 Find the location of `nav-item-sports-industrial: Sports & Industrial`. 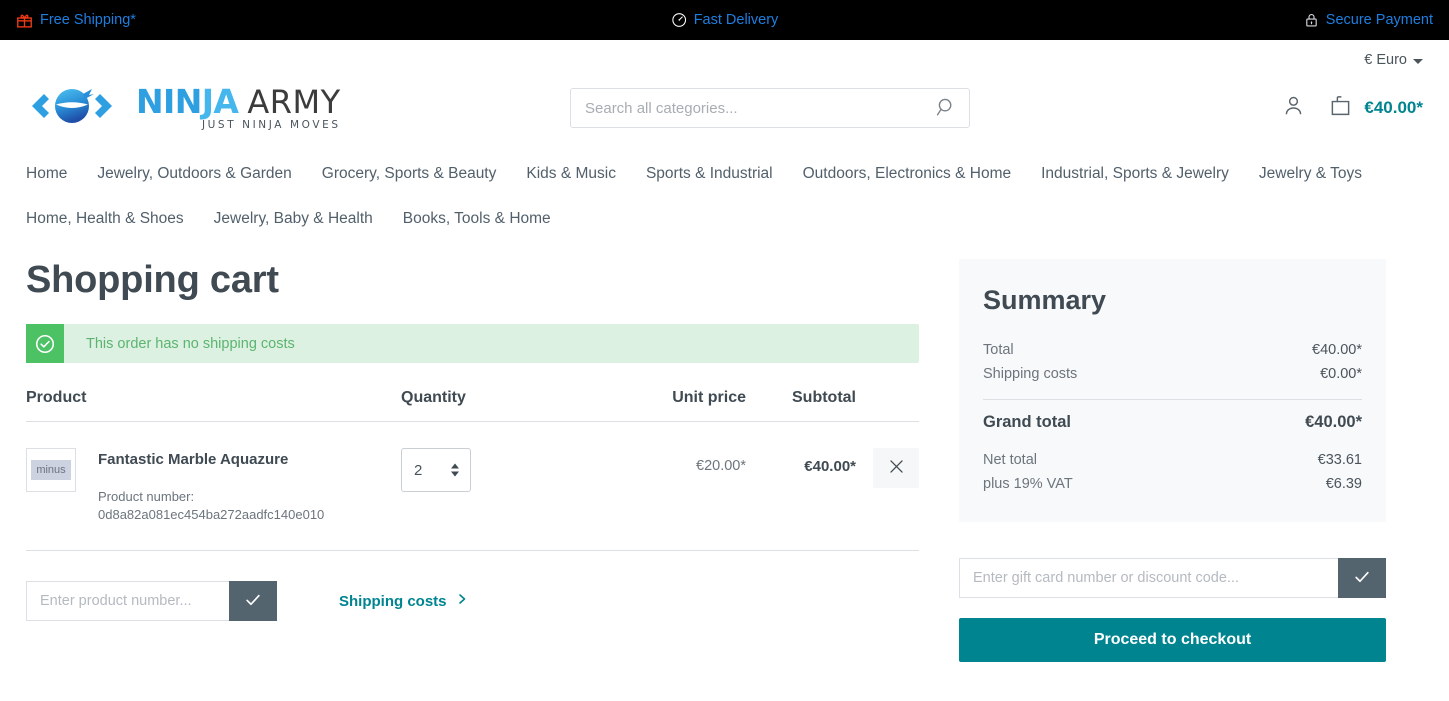

nav-item-sports-industrial: Sports & Industrial is located at coordinates (709, 173).